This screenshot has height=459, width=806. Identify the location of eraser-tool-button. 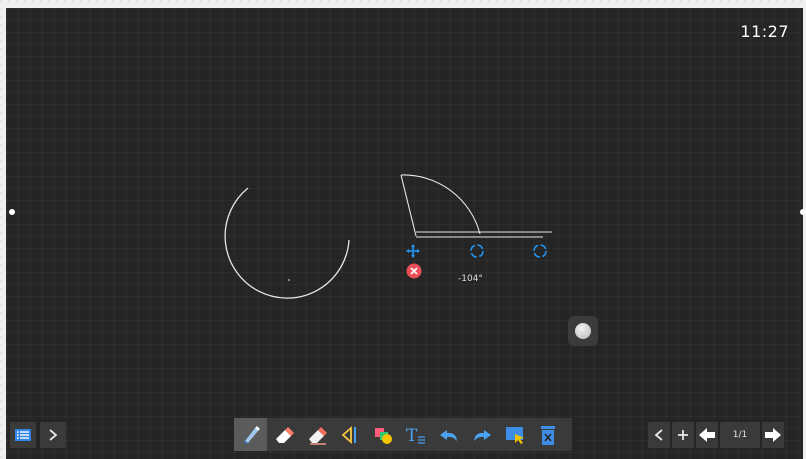
(283, 434).